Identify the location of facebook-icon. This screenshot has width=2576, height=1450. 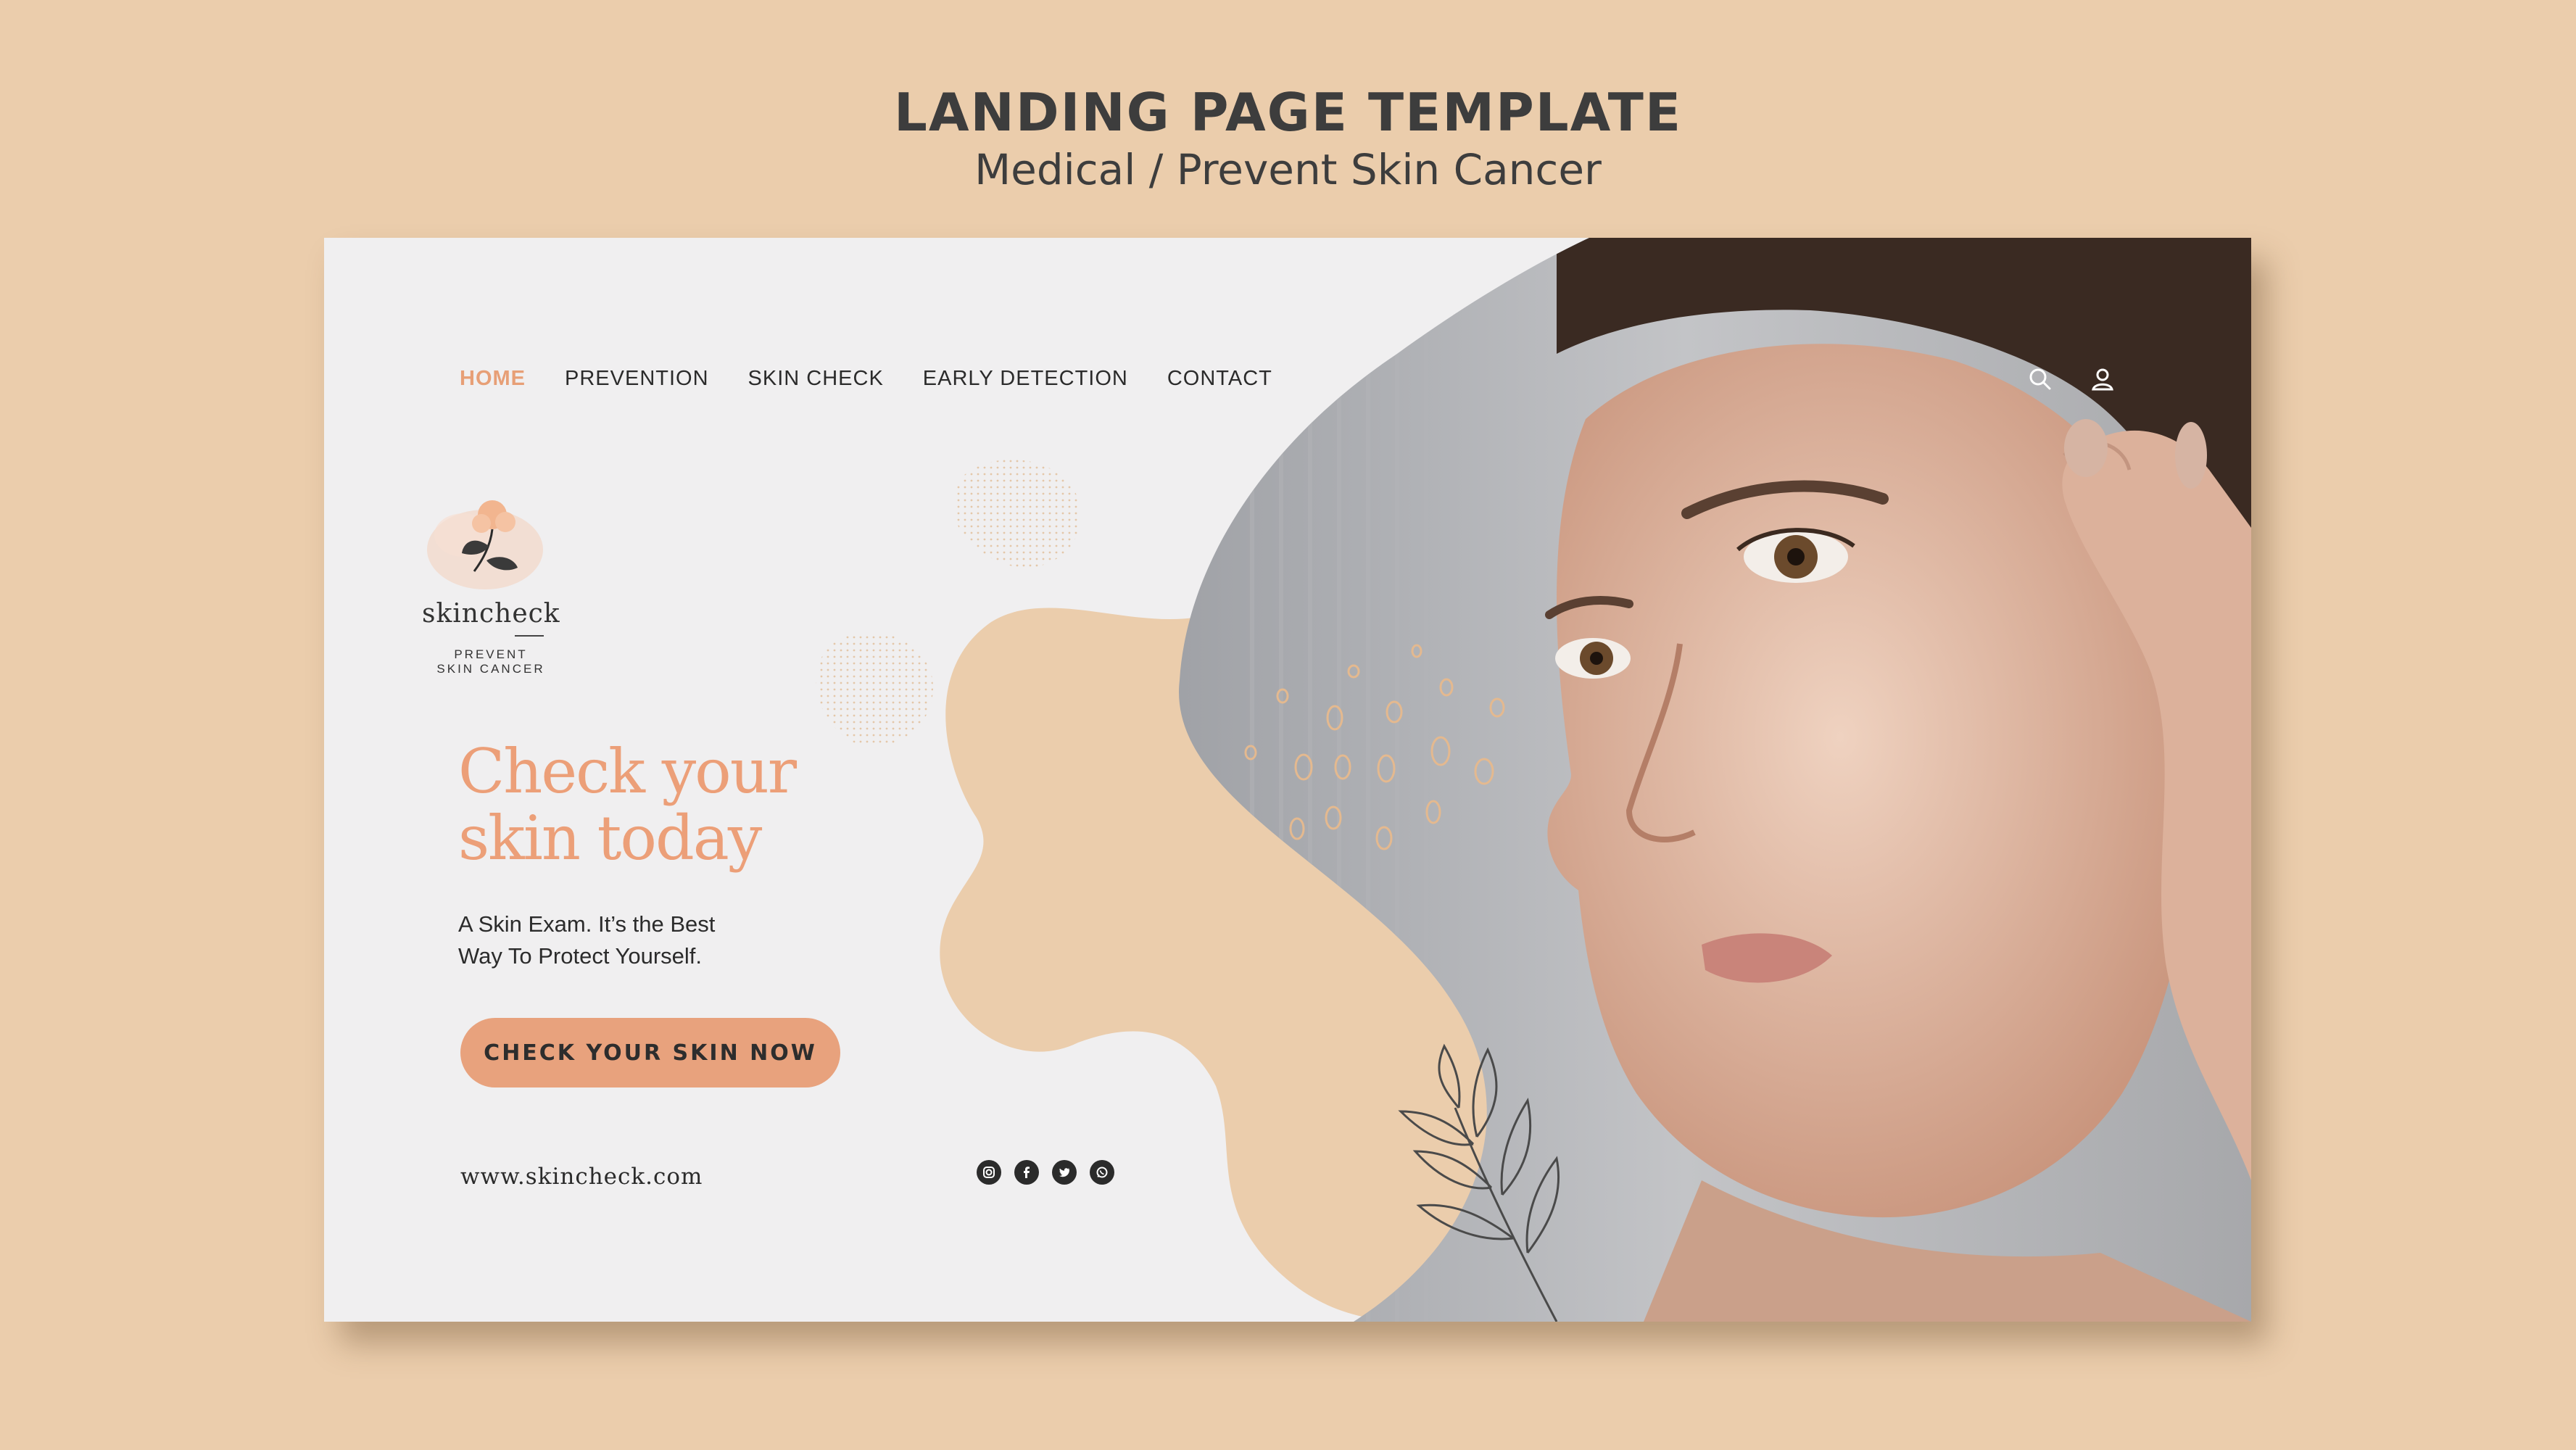
(1026, 1172).